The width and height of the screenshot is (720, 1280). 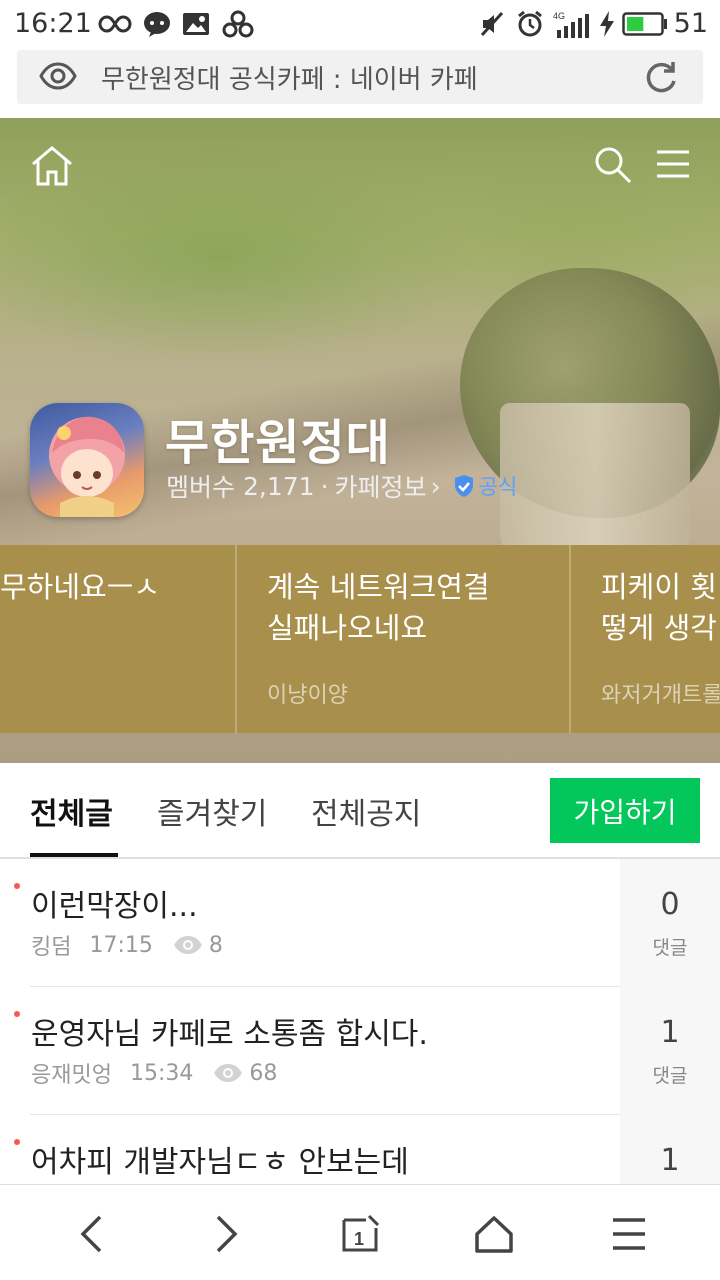 I want to click on home-icon, so click(x=52, y=168).